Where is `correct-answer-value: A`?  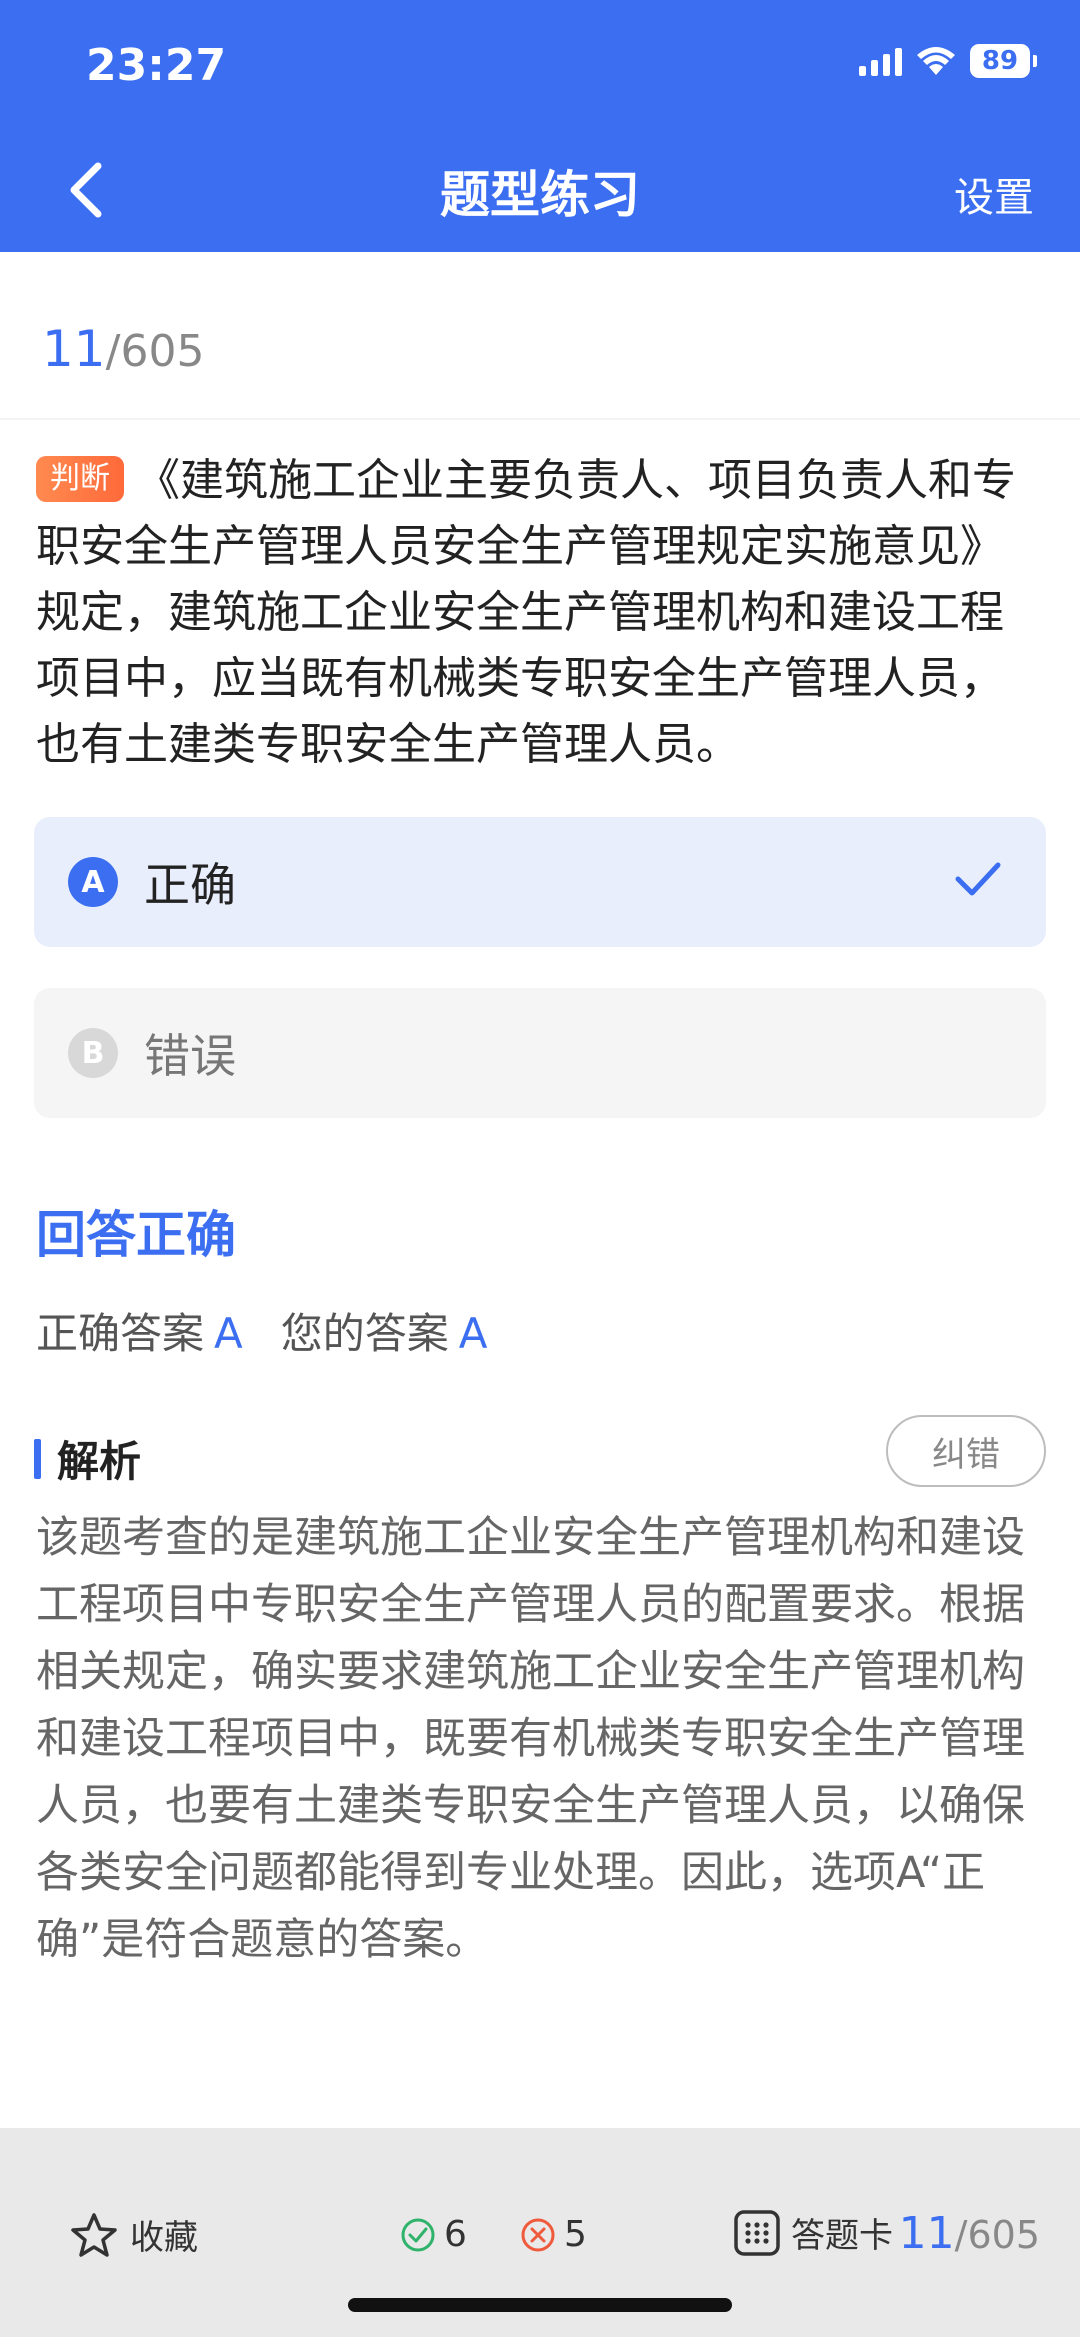 correct-answer-value: A is located at coordinates (228, 1333).